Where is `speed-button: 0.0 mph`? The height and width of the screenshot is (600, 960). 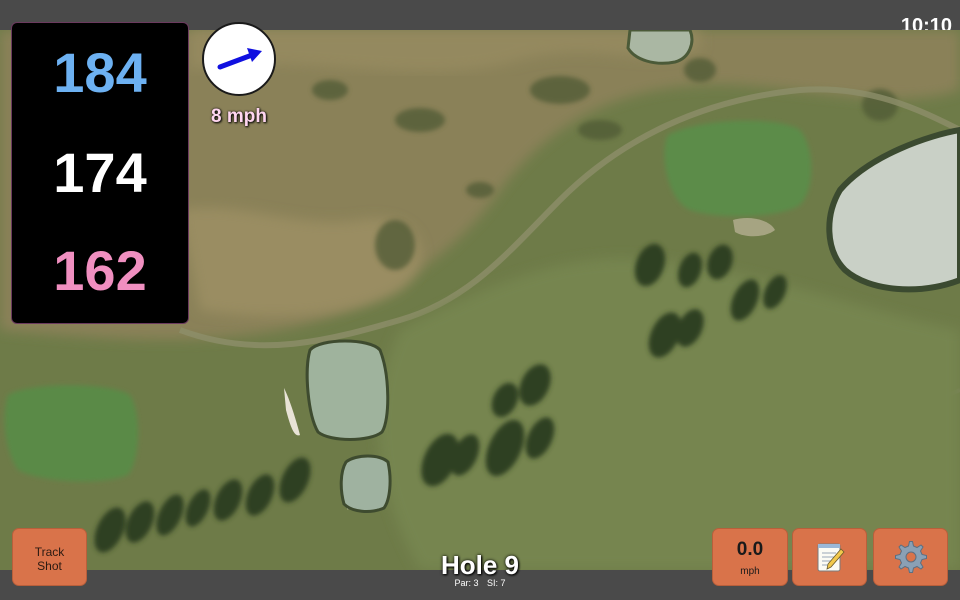
speed-button: 0.0 mph is located at coordinates (750, 557).